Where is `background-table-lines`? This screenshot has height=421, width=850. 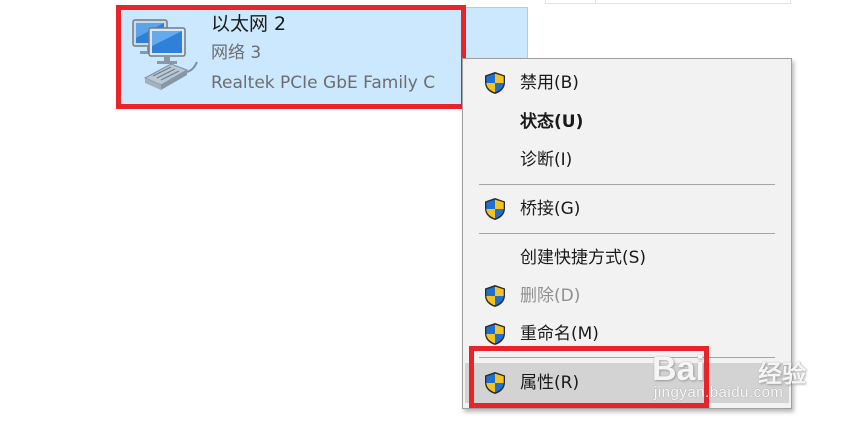
background-table-lines is located at coordinates (668, 2).